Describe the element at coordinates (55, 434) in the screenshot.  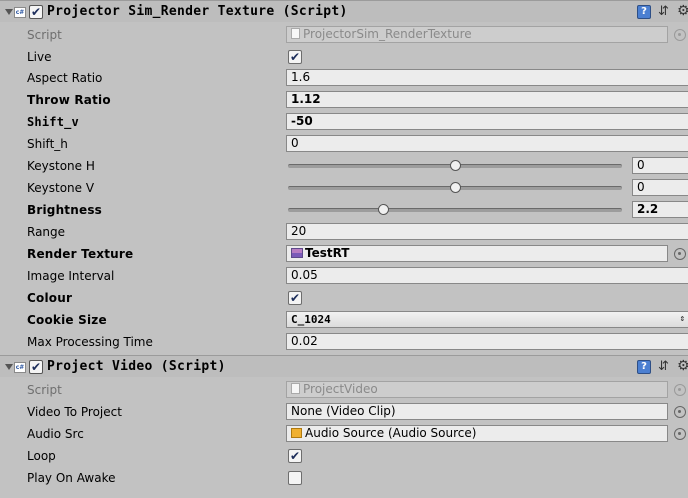
I see `field-label: Audio Src` at that location.